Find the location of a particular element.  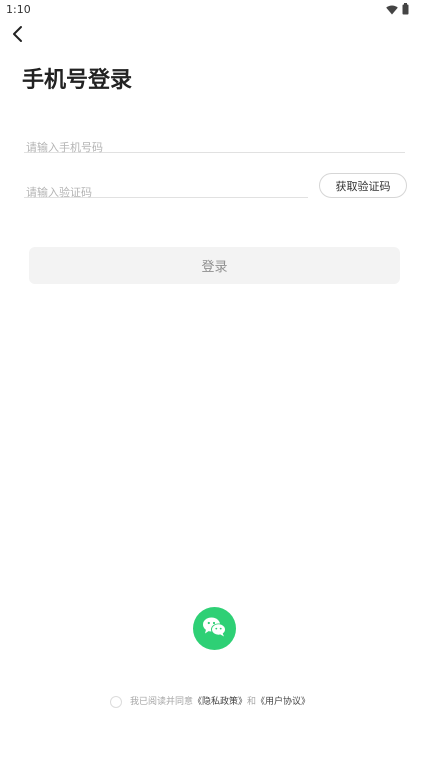

get-code-button: 获取验证码 is located at coordinates (363, 185).